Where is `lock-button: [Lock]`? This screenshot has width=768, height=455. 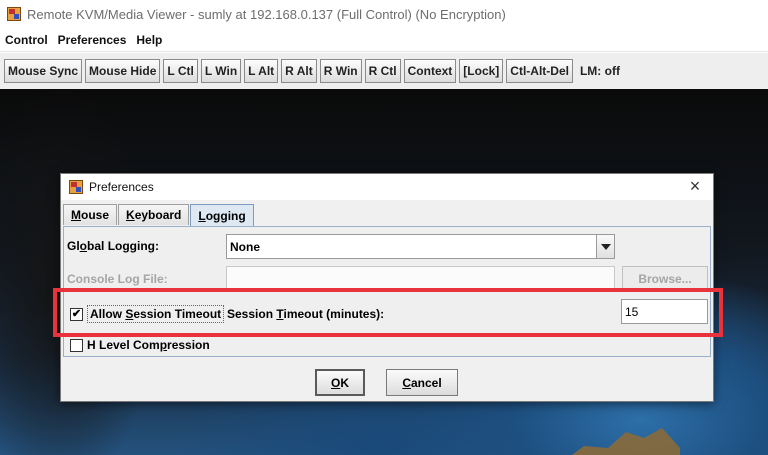
lock-button: [Lock] is located at coordinates (481, 71).